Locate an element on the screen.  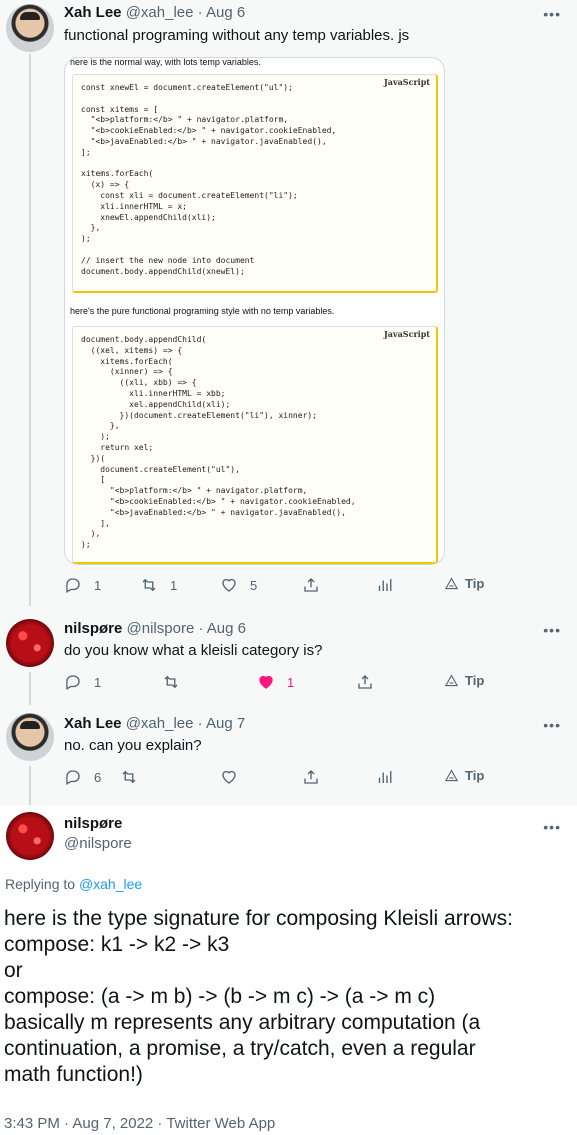
retweet-count: 1 is located at coordinates (174, 585).